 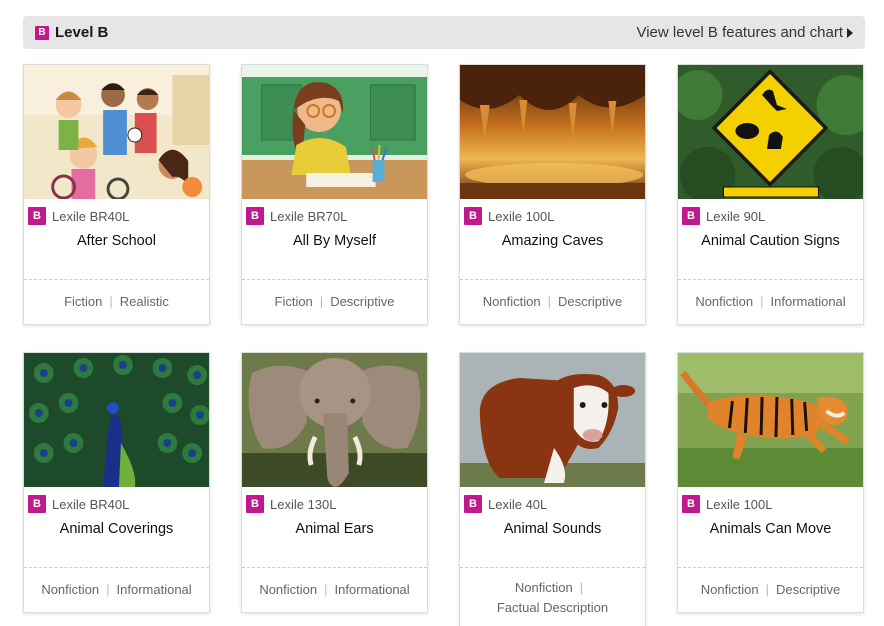 What do you see at coordinates (850, 32) in the screenshot?
I see `caret-right-icon` at bounding box center [850, 32].